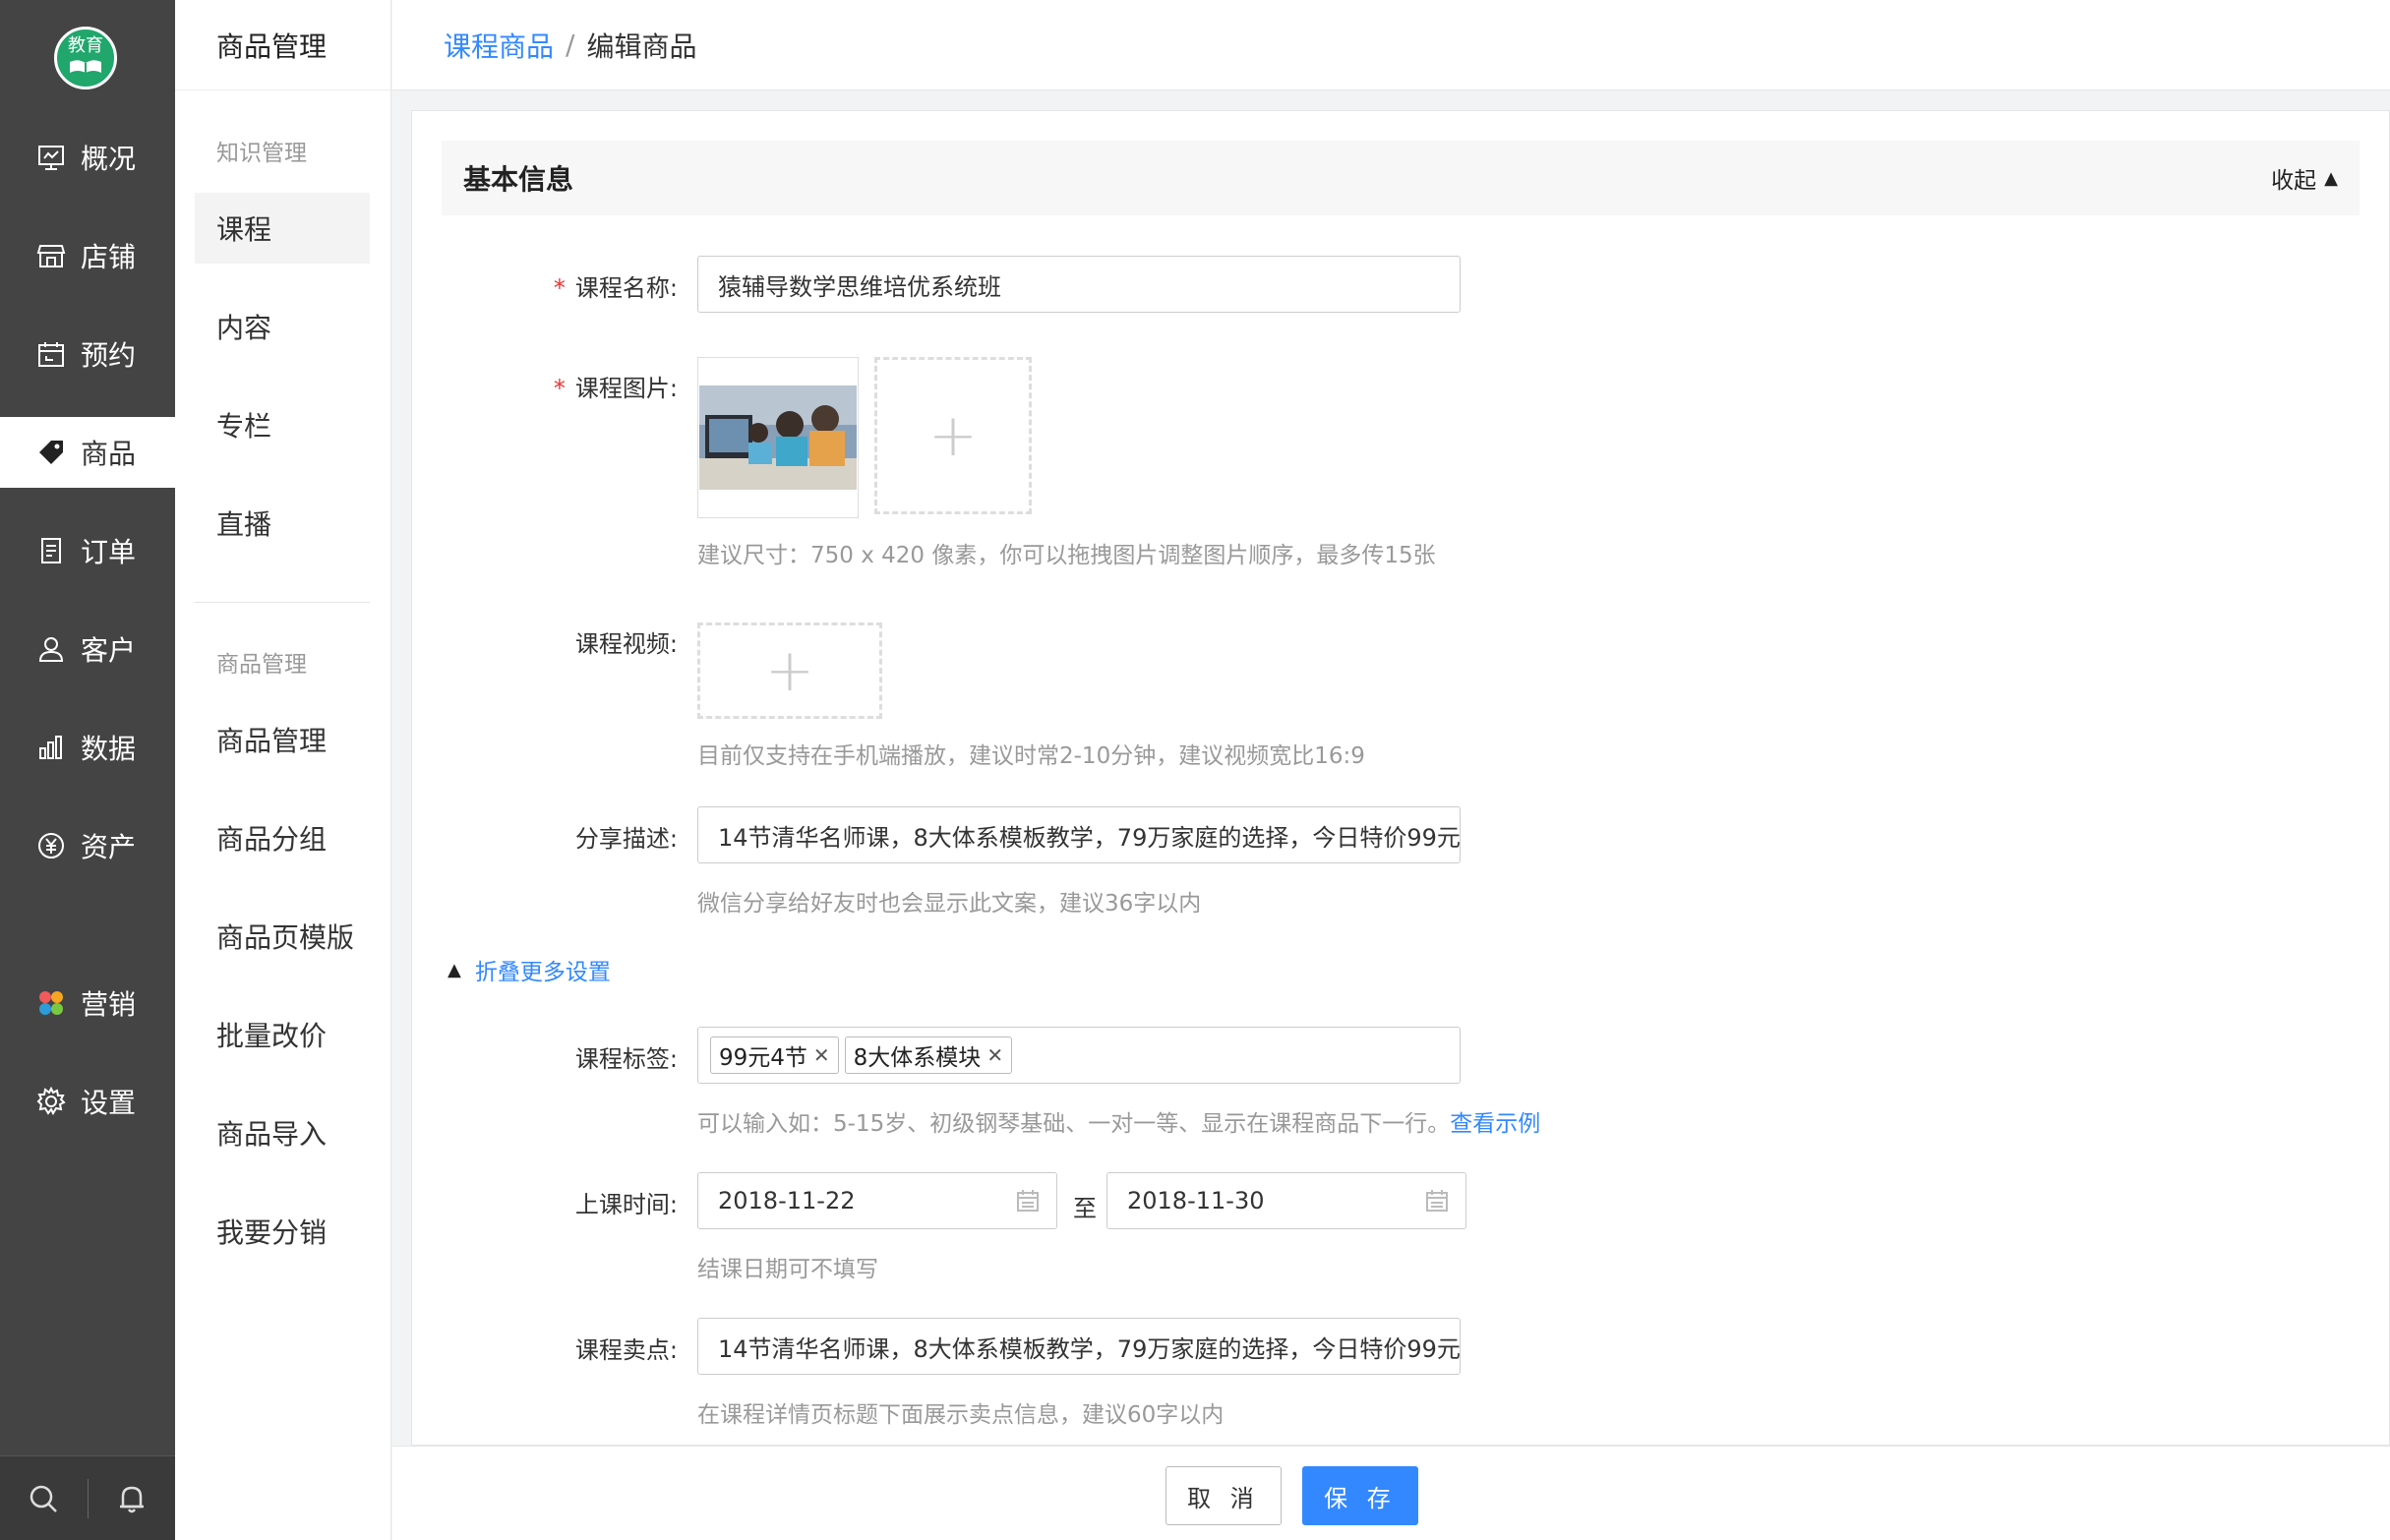 The image size is (2390, 1540). What do you see at coordinates (132, 1498) in the screenshot?
I see `bell-icon` at bounding box center [132, 1498].